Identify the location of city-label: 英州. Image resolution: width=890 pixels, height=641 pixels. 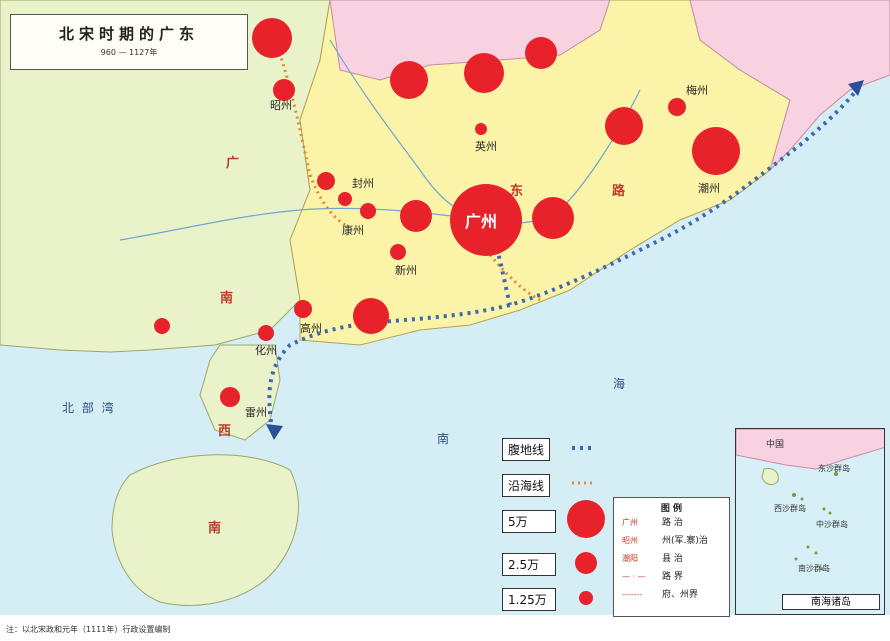
(486, 146).